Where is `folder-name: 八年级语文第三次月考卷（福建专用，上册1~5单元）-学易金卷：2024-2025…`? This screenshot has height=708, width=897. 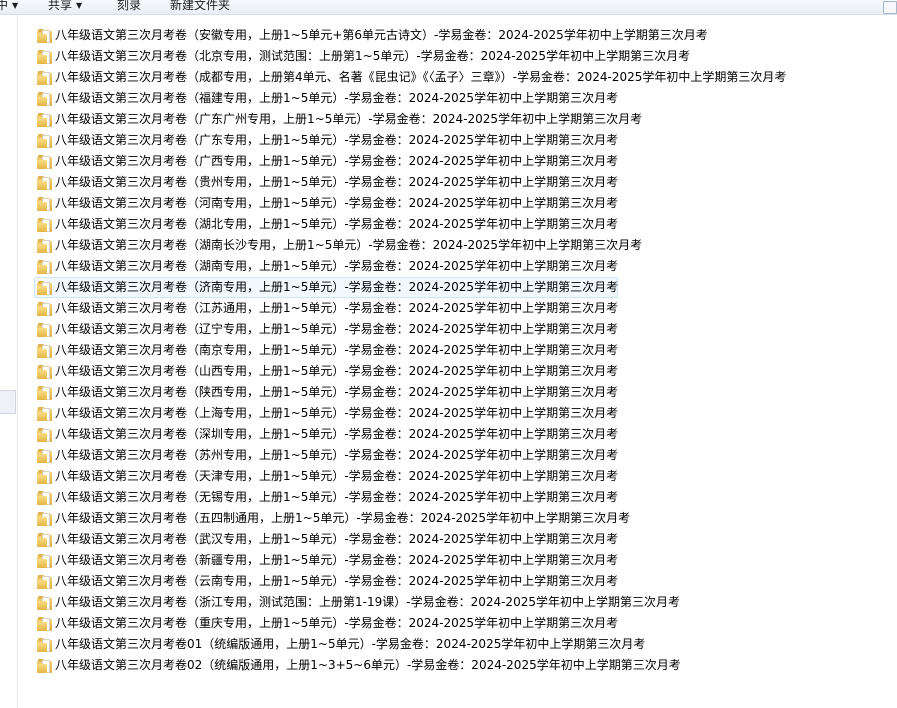 folder-name: 八年级语文第三次月考卷（福建专用，上册1~5单元）-学易金卷：2024-2025… is located at coordinates (337, 98).